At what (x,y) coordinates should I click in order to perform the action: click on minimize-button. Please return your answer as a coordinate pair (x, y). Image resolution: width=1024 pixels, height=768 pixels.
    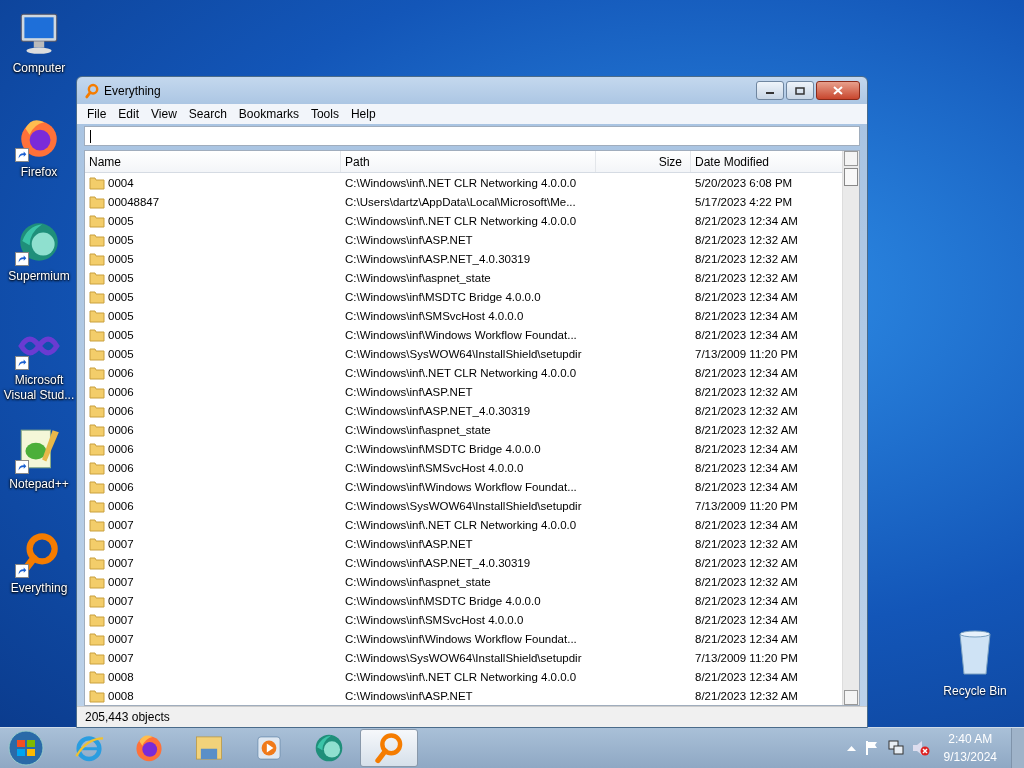
    Looking at the image, I should click on (770, 90).